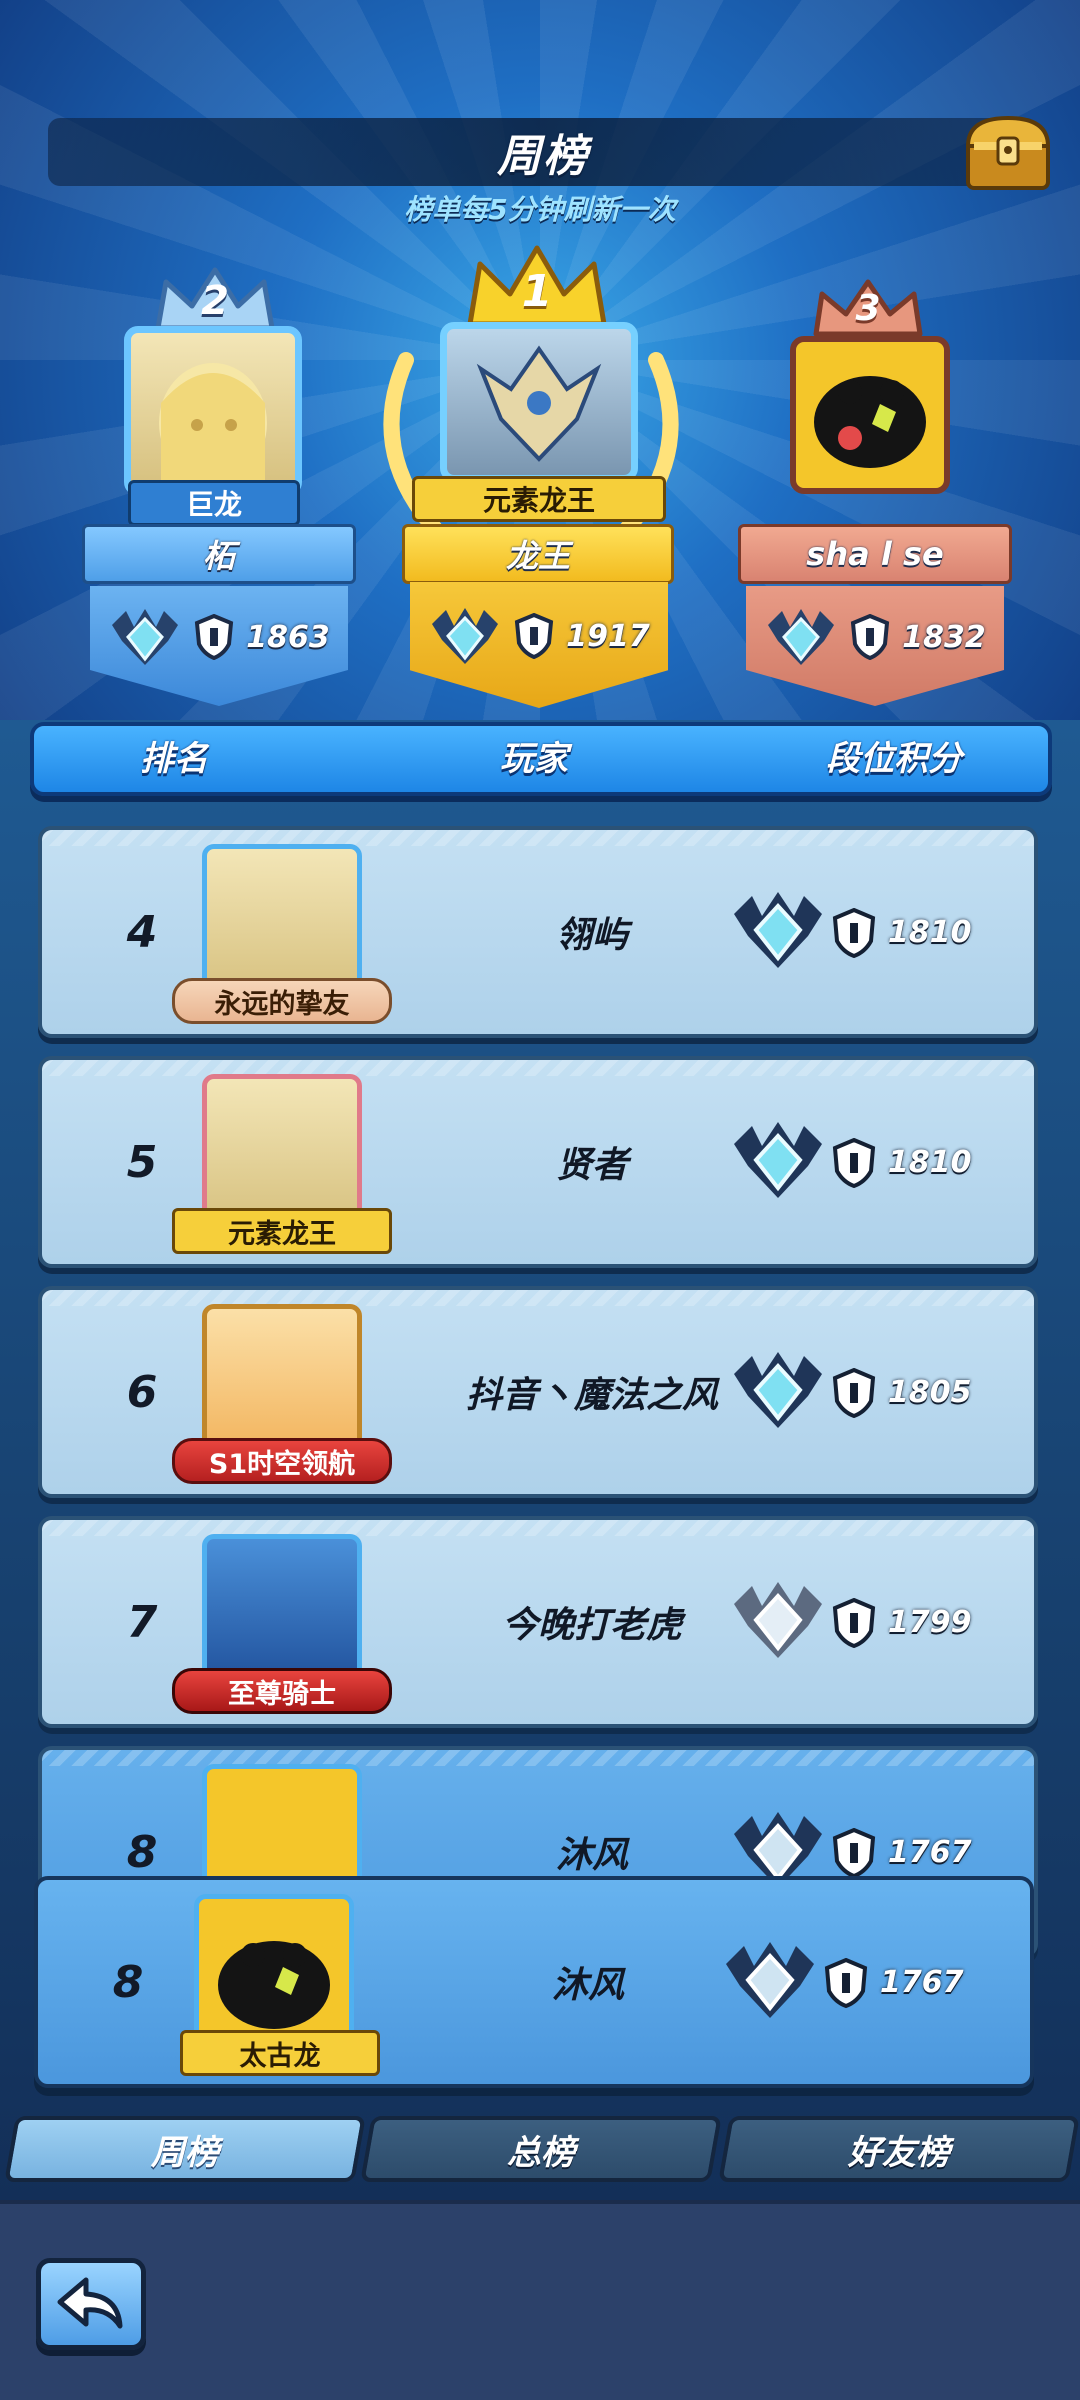  Describe the element at coordinates (538, 932) in the screenshot. I see `table-row: 4 永远的挚友 翎屿 1810` at that location.